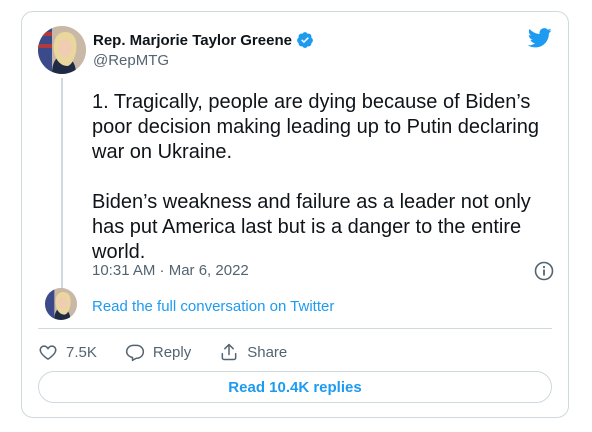 This screenshot has height=432, width=592. Describe the element at coordinates (539, 38) in the screenshot. I see `twitter-bird-icon` at that location.